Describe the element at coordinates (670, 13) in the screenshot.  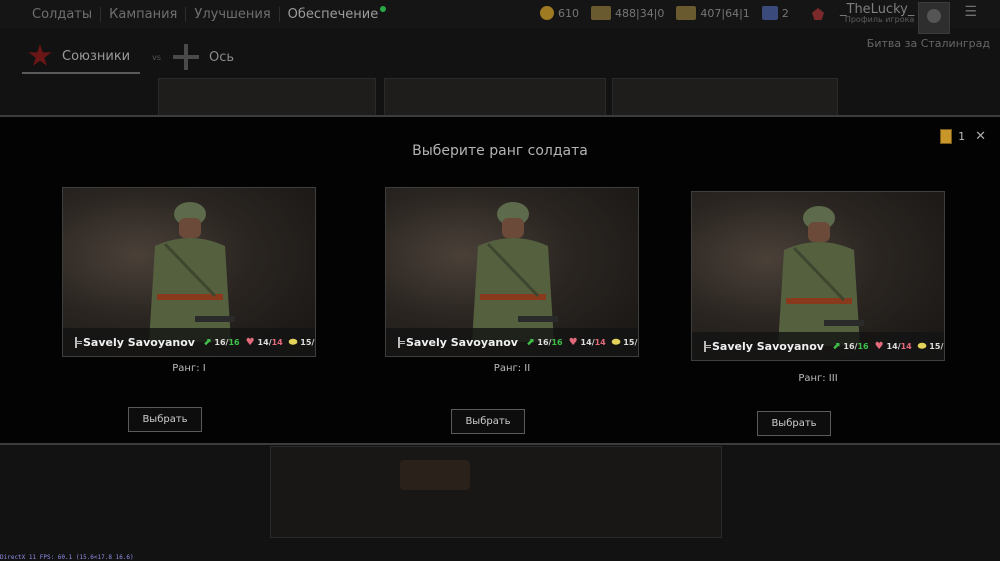
I see `currency-bar: 610 488|34|0 407|64|1 2` at that location.